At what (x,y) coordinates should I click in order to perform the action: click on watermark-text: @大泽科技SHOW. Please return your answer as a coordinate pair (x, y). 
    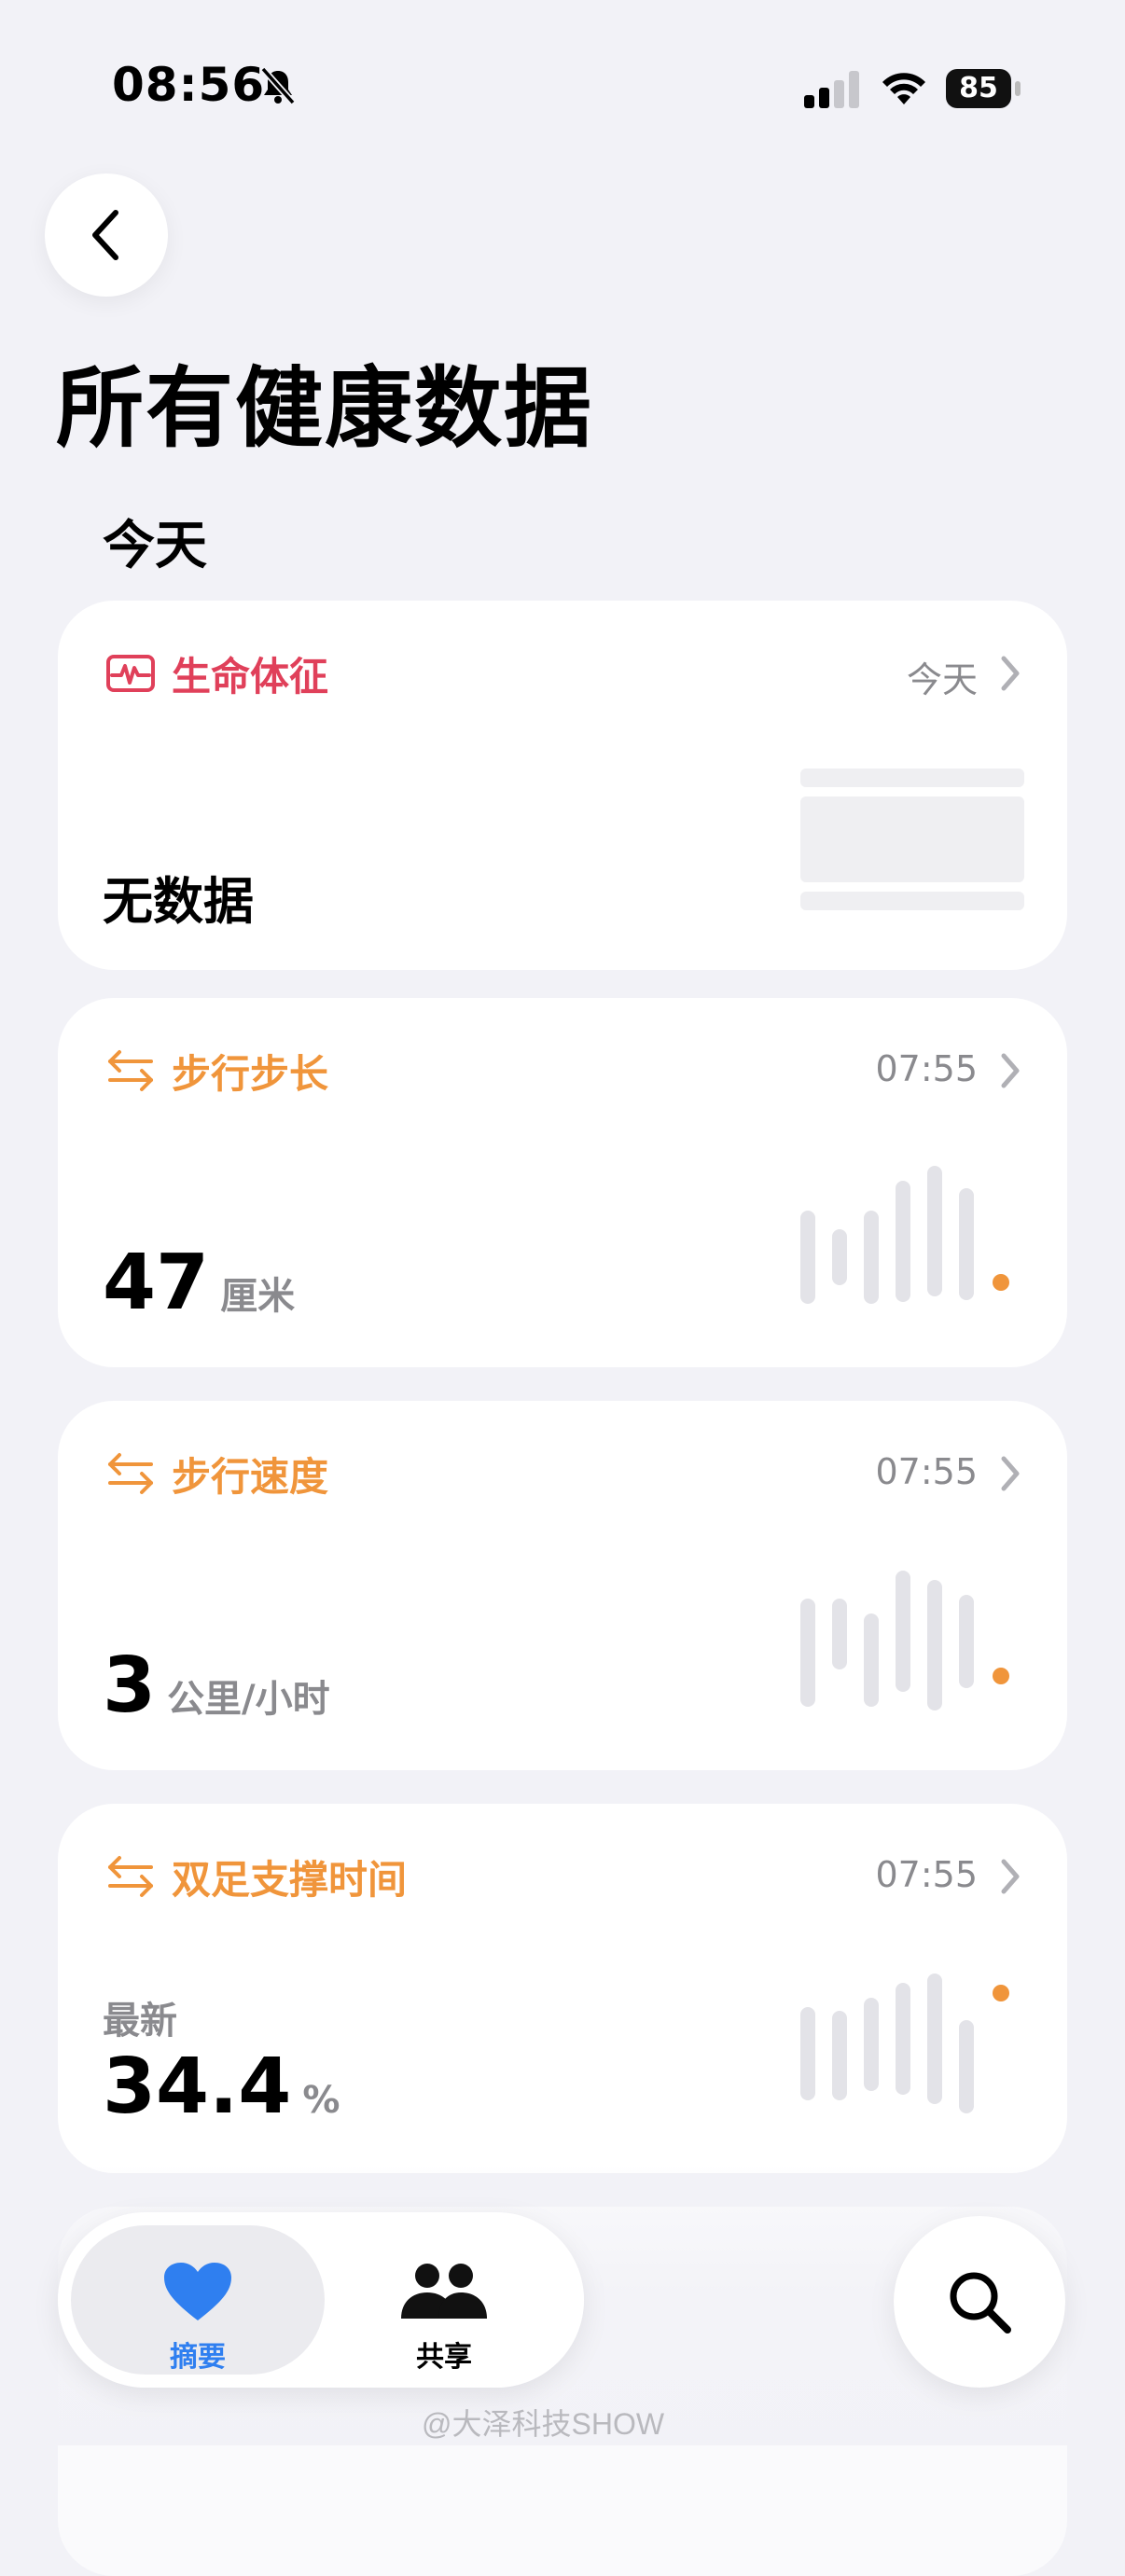
    Looking at the image, I should click on (544, 2424).